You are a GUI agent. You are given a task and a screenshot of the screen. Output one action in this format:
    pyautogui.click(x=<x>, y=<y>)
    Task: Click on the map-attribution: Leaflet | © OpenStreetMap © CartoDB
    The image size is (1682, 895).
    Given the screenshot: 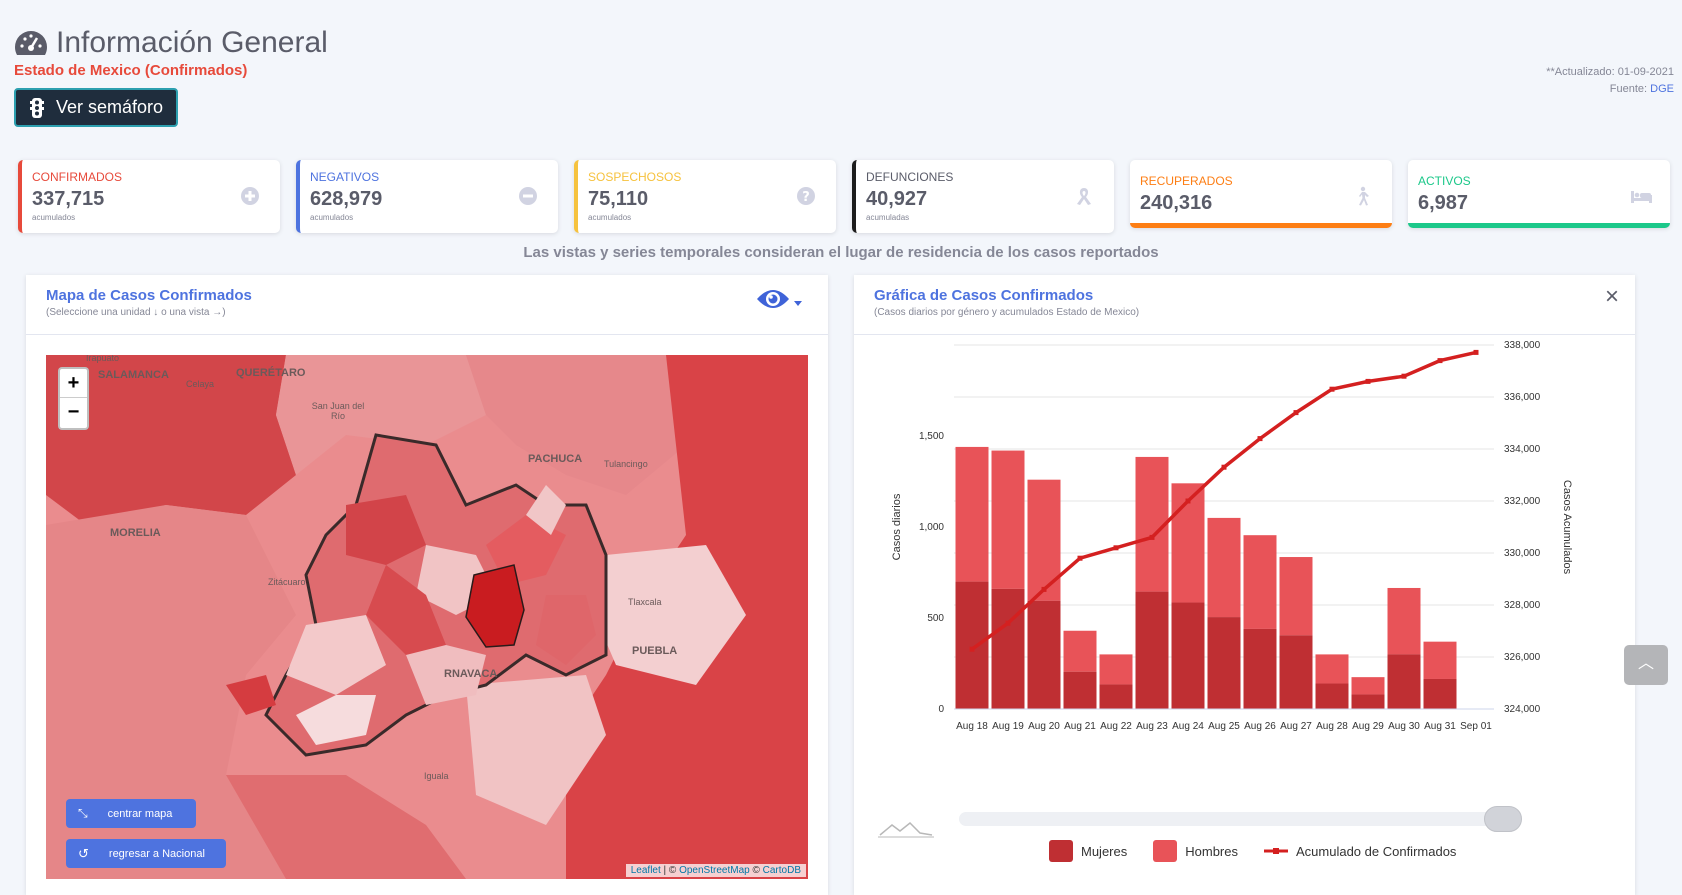 What is the action you would take?
    pyautogui.click(x=715, y=870)
    